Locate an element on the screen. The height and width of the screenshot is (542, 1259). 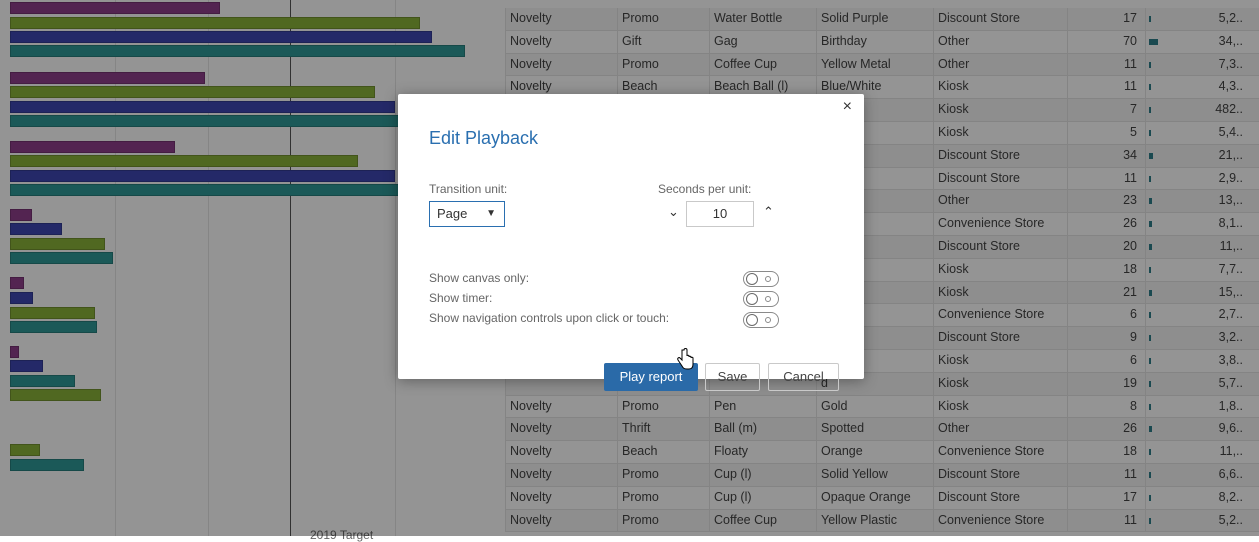
navigation-controls-toggle is located at coordinates (761, 320).